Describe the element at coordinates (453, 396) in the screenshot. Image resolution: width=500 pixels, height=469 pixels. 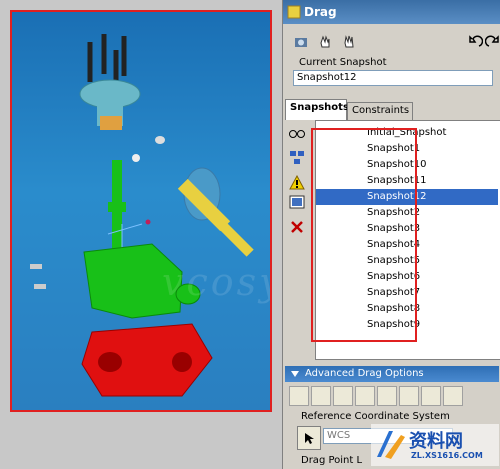
I see `tool-rotate-z` at that location.